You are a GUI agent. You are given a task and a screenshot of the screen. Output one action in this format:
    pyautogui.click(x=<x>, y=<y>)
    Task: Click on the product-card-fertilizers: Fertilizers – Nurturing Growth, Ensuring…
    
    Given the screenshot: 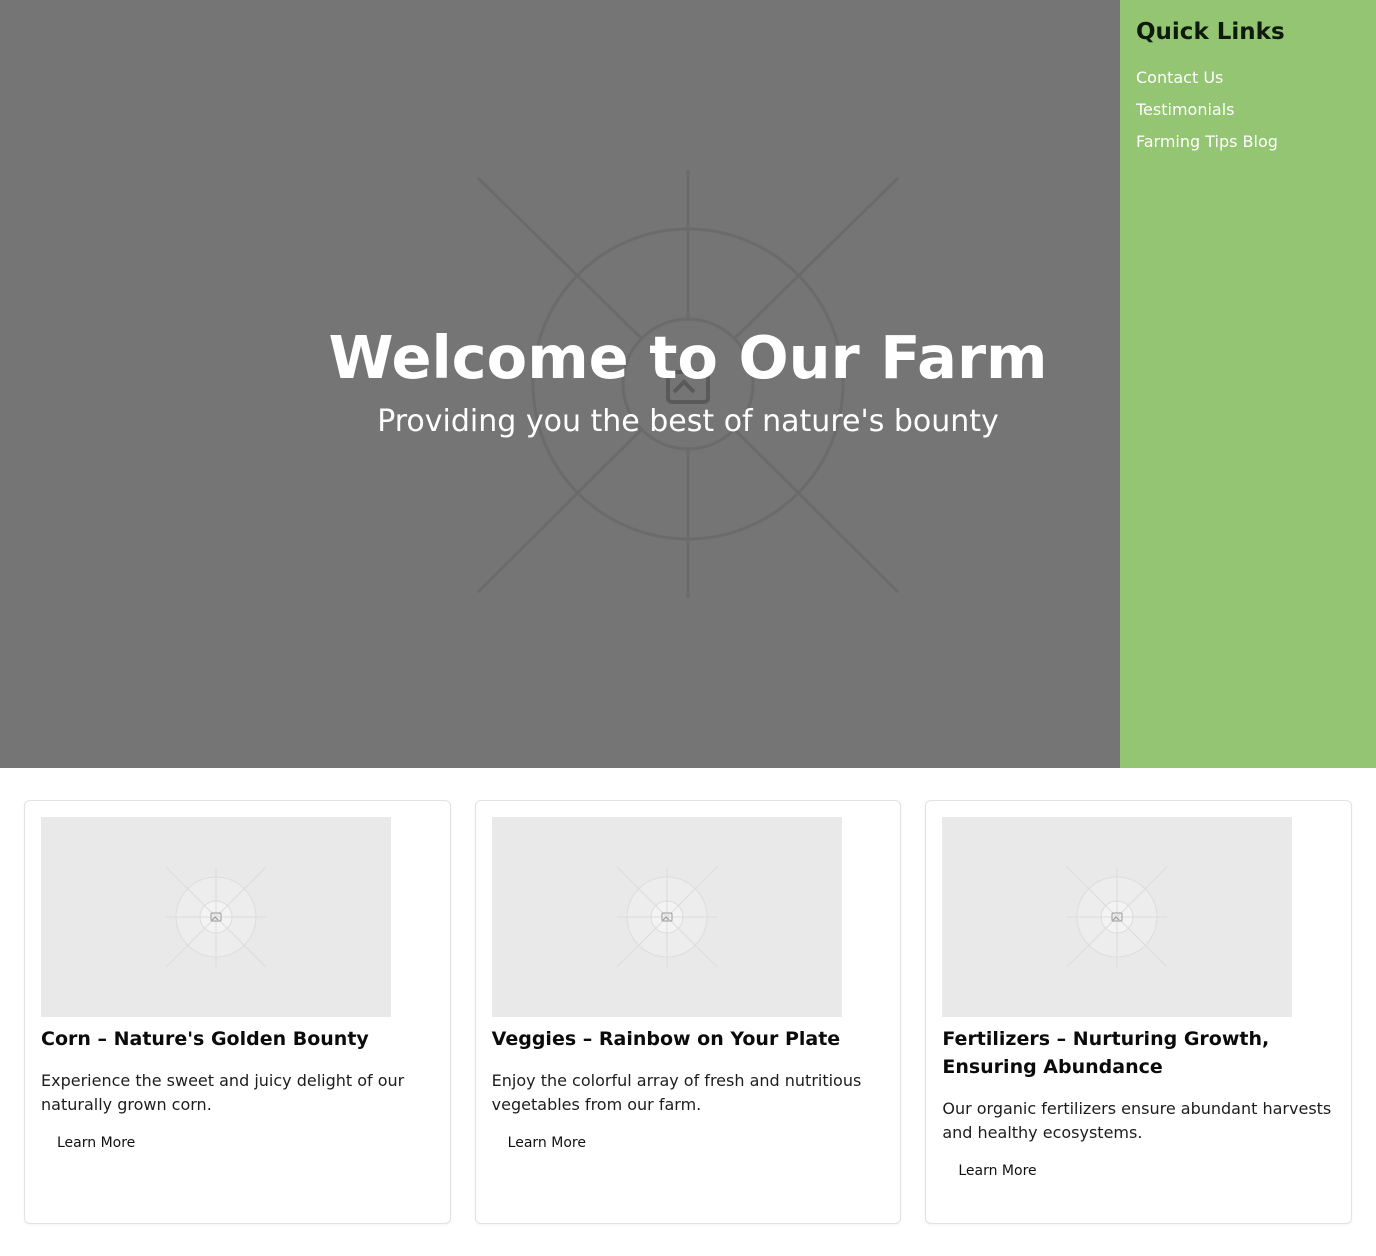 What is the action you would take?
    pyautogui.click(x=1139, y=1012)
    